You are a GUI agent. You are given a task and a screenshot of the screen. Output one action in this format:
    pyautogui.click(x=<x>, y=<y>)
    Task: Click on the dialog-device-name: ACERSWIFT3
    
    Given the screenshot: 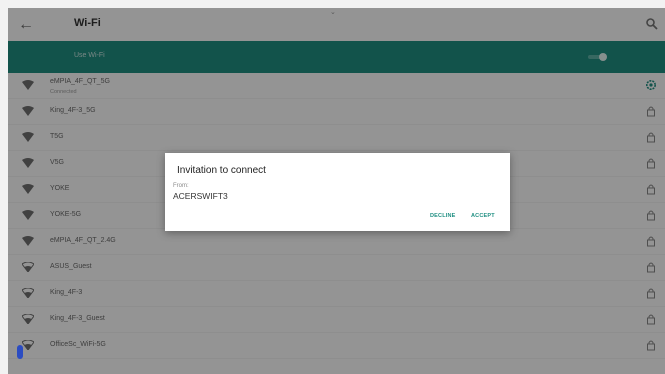 What is the action you would take?
    pyautogui.click(x=200, y=196)
    